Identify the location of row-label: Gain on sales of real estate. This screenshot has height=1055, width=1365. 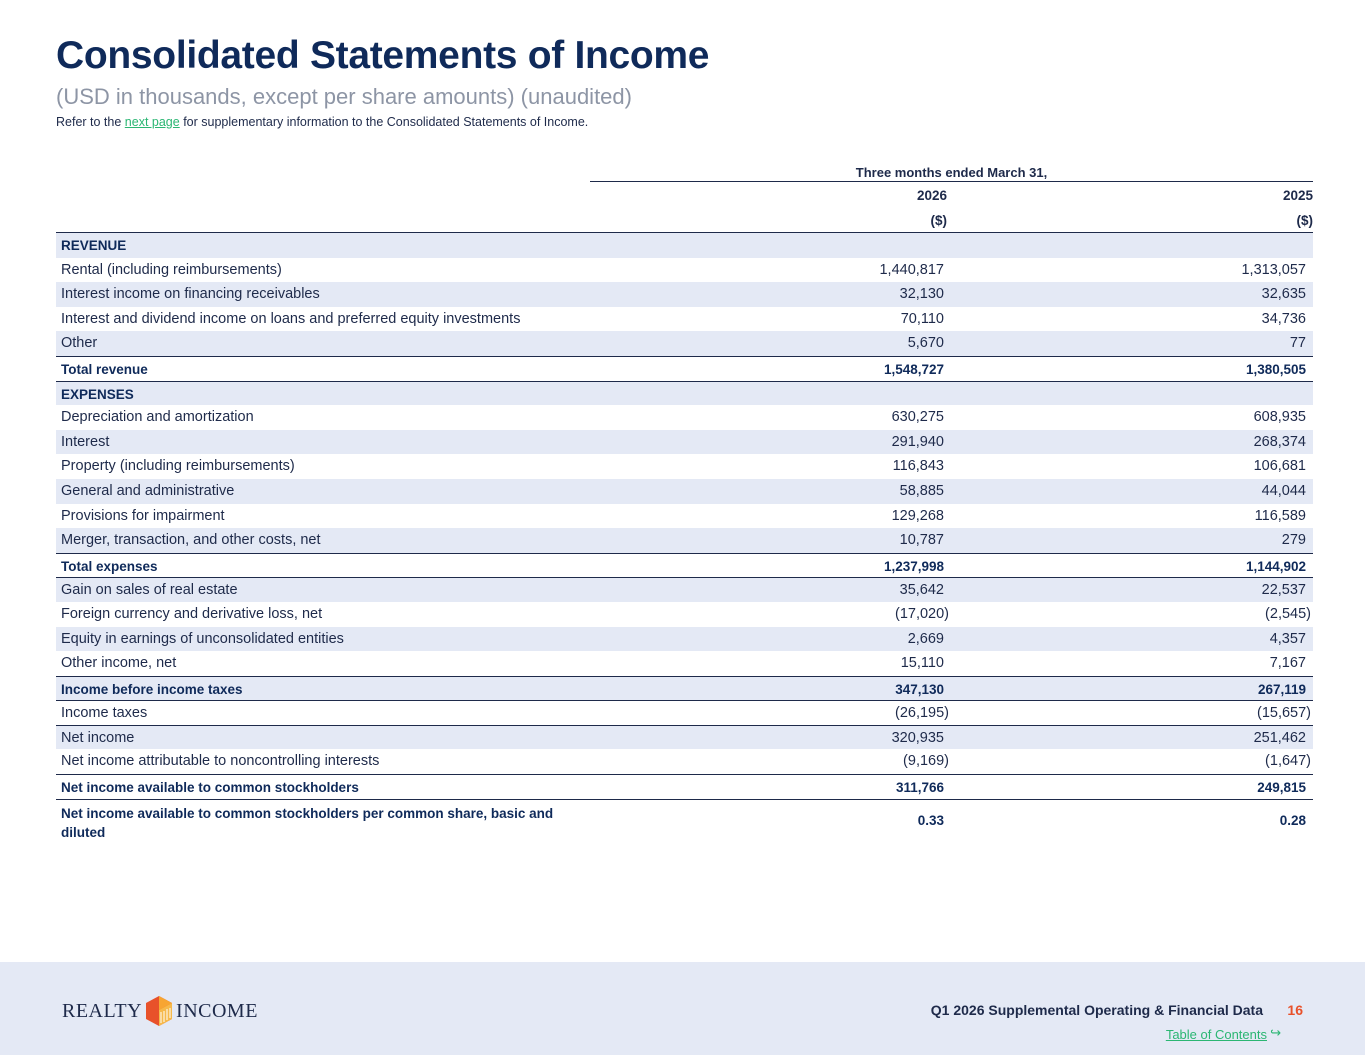
(149, 590).